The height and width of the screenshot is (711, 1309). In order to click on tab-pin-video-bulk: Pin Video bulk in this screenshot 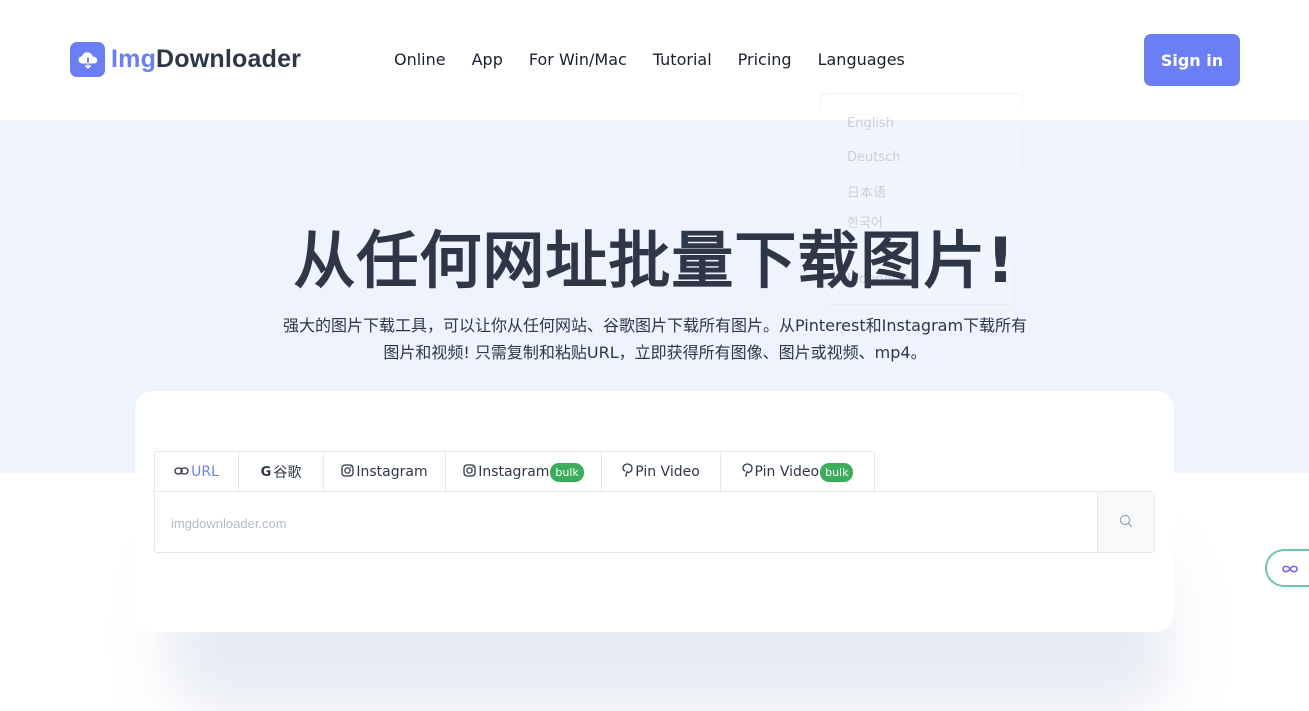, I will do `click(797, 472)`.